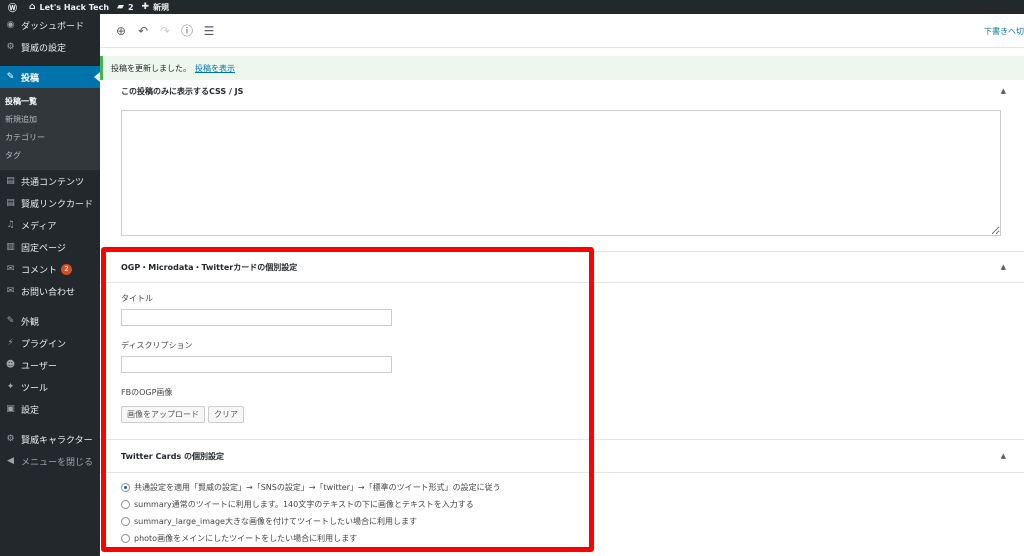 Image resolution: width=1024 pixels, height=556 pixels. I want to click on switch-to-draft-link: 下書きへ切, so click(1004, 31).